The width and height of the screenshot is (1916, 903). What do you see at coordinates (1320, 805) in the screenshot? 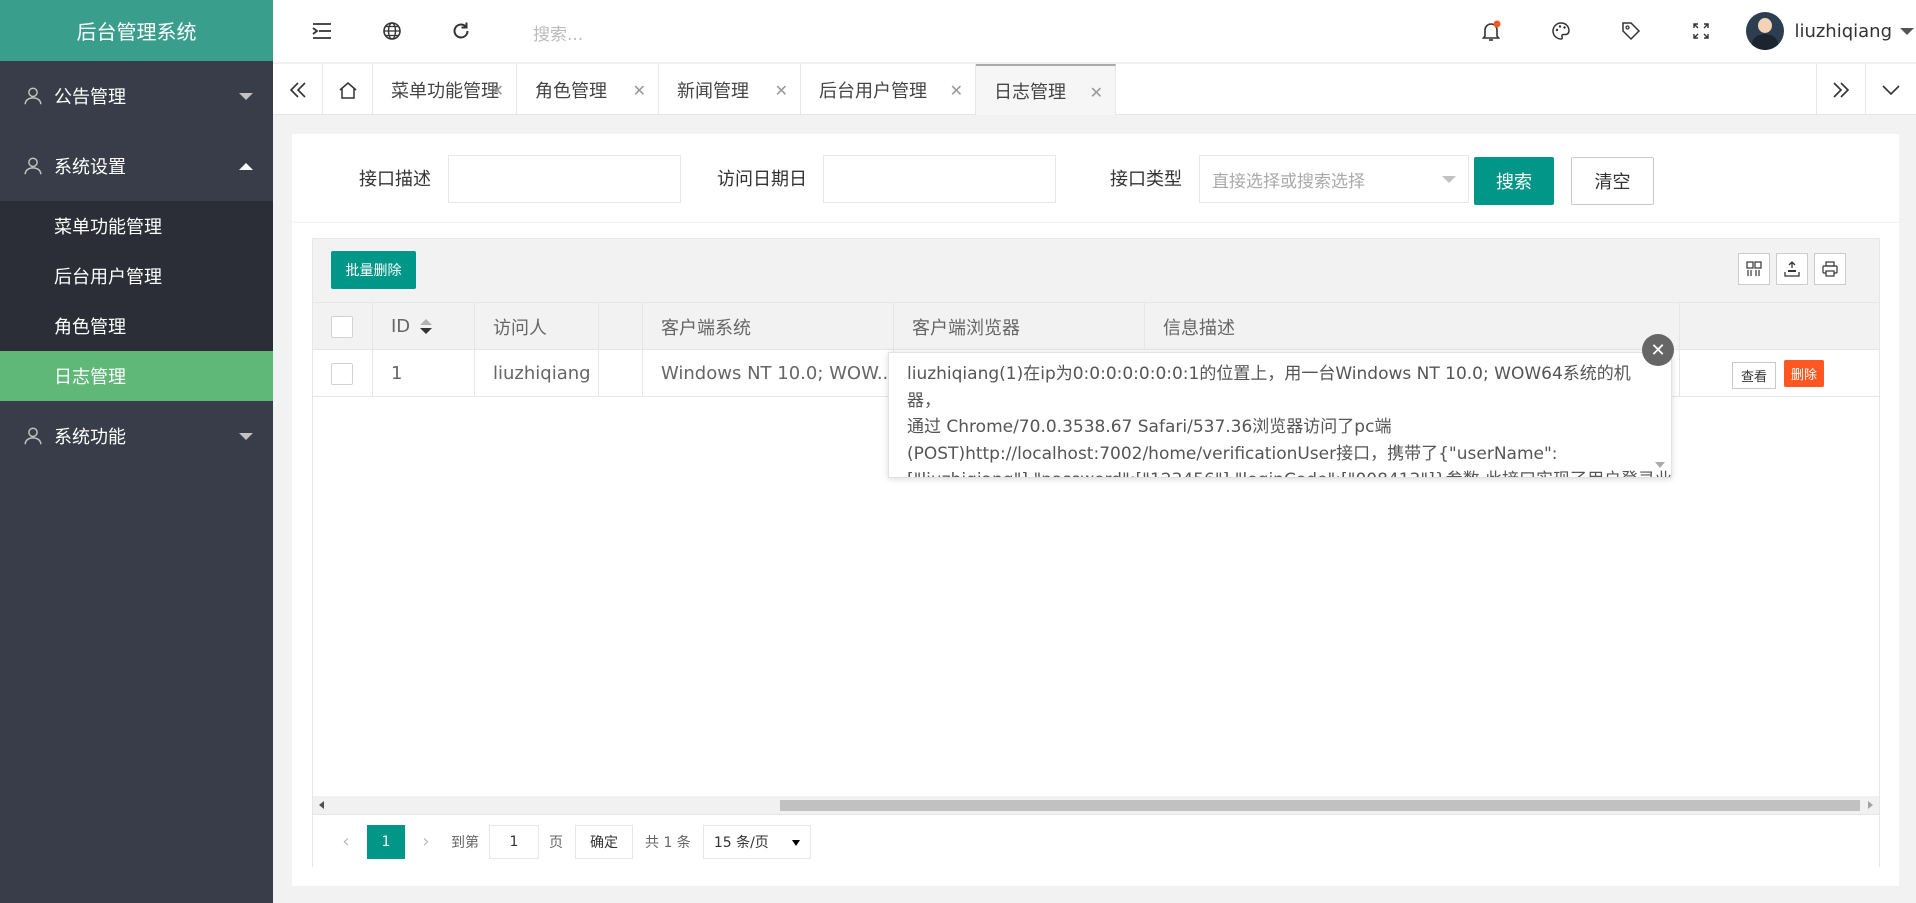
I see `scrollbar-thumb` at bounding box center [1320, 805].